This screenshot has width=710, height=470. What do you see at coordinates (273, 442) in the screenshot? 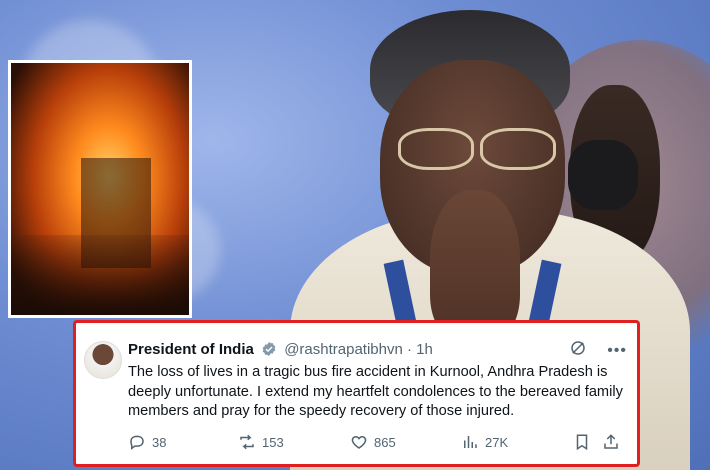
I see `retweet-count: 153` at bounding box center [273, 442].